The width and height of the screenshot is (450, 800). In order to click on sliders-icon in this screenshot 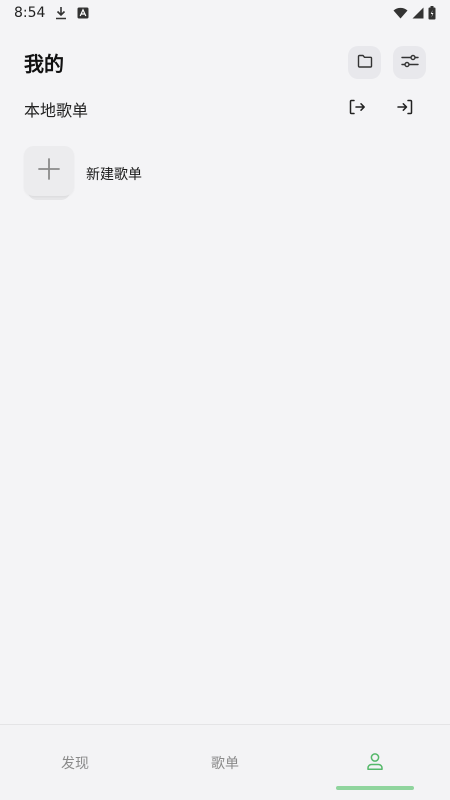, I will do `click(409, 62)`.